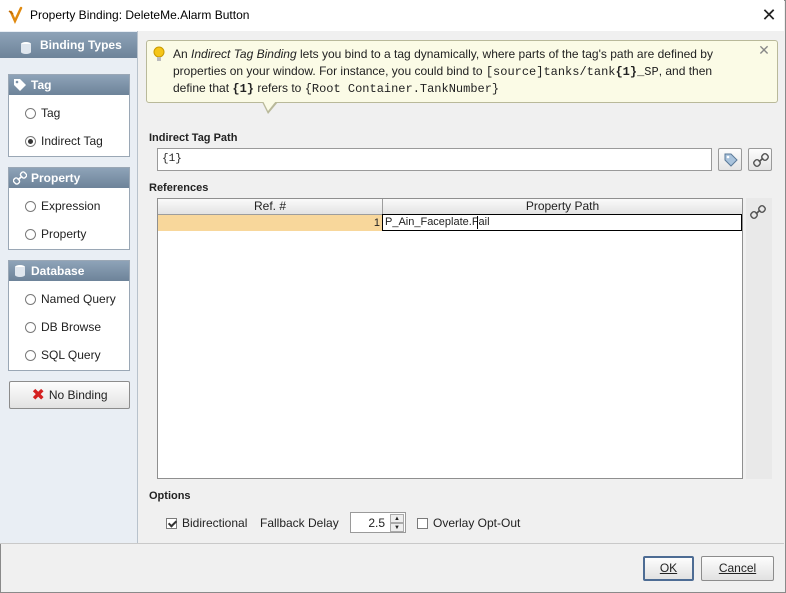 This screenshot has height=593, width=786. I want to click on database-group-header: Database, so click(69, 271).